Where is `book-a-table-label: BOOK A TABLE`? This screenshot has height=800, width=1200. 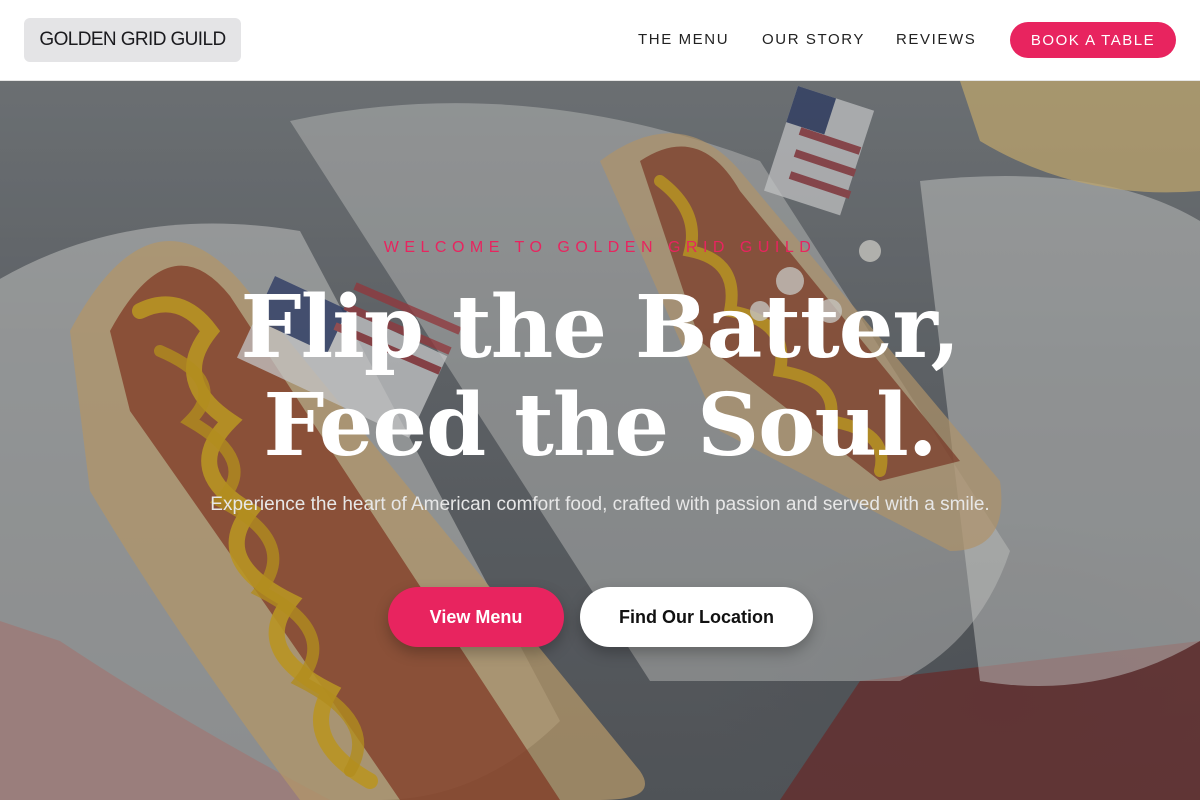
book-a-table-label: BOOK A TABLE is located at coordinates (1093, 40).